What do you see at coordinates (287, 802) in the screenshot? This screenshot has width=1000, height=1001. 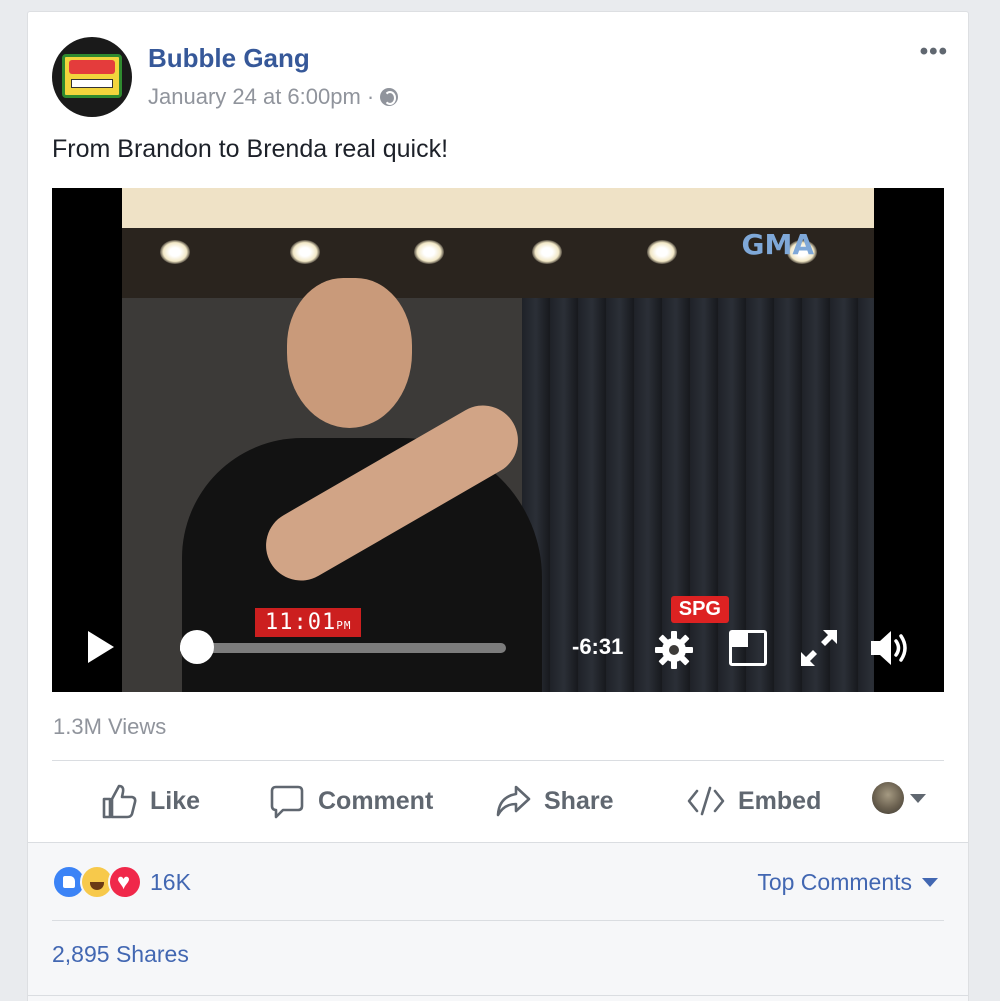 I see `speech-bubble-icon` at bounding box center [287, 802].